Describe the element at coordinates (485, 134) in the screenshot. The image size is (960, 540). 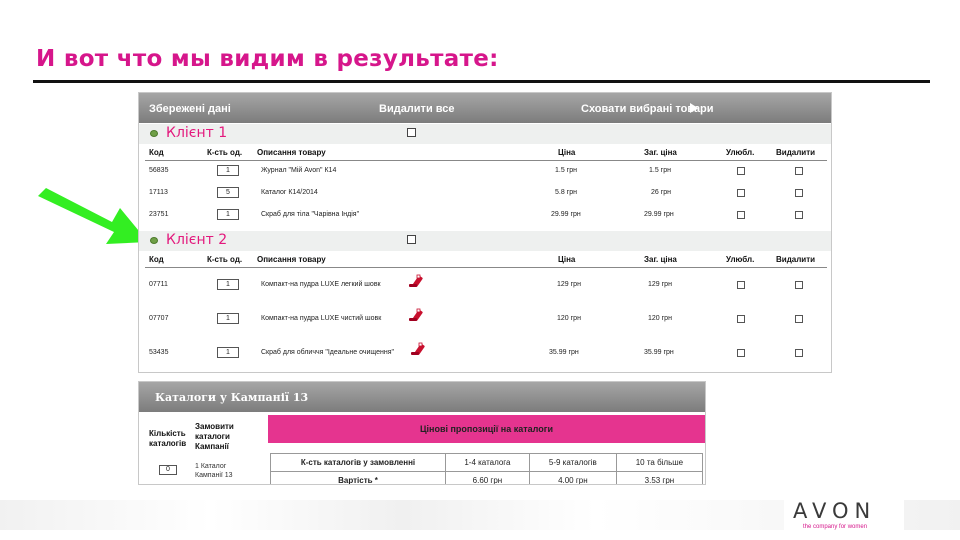
I see `client-row-1: Клієнт 1` at that location.